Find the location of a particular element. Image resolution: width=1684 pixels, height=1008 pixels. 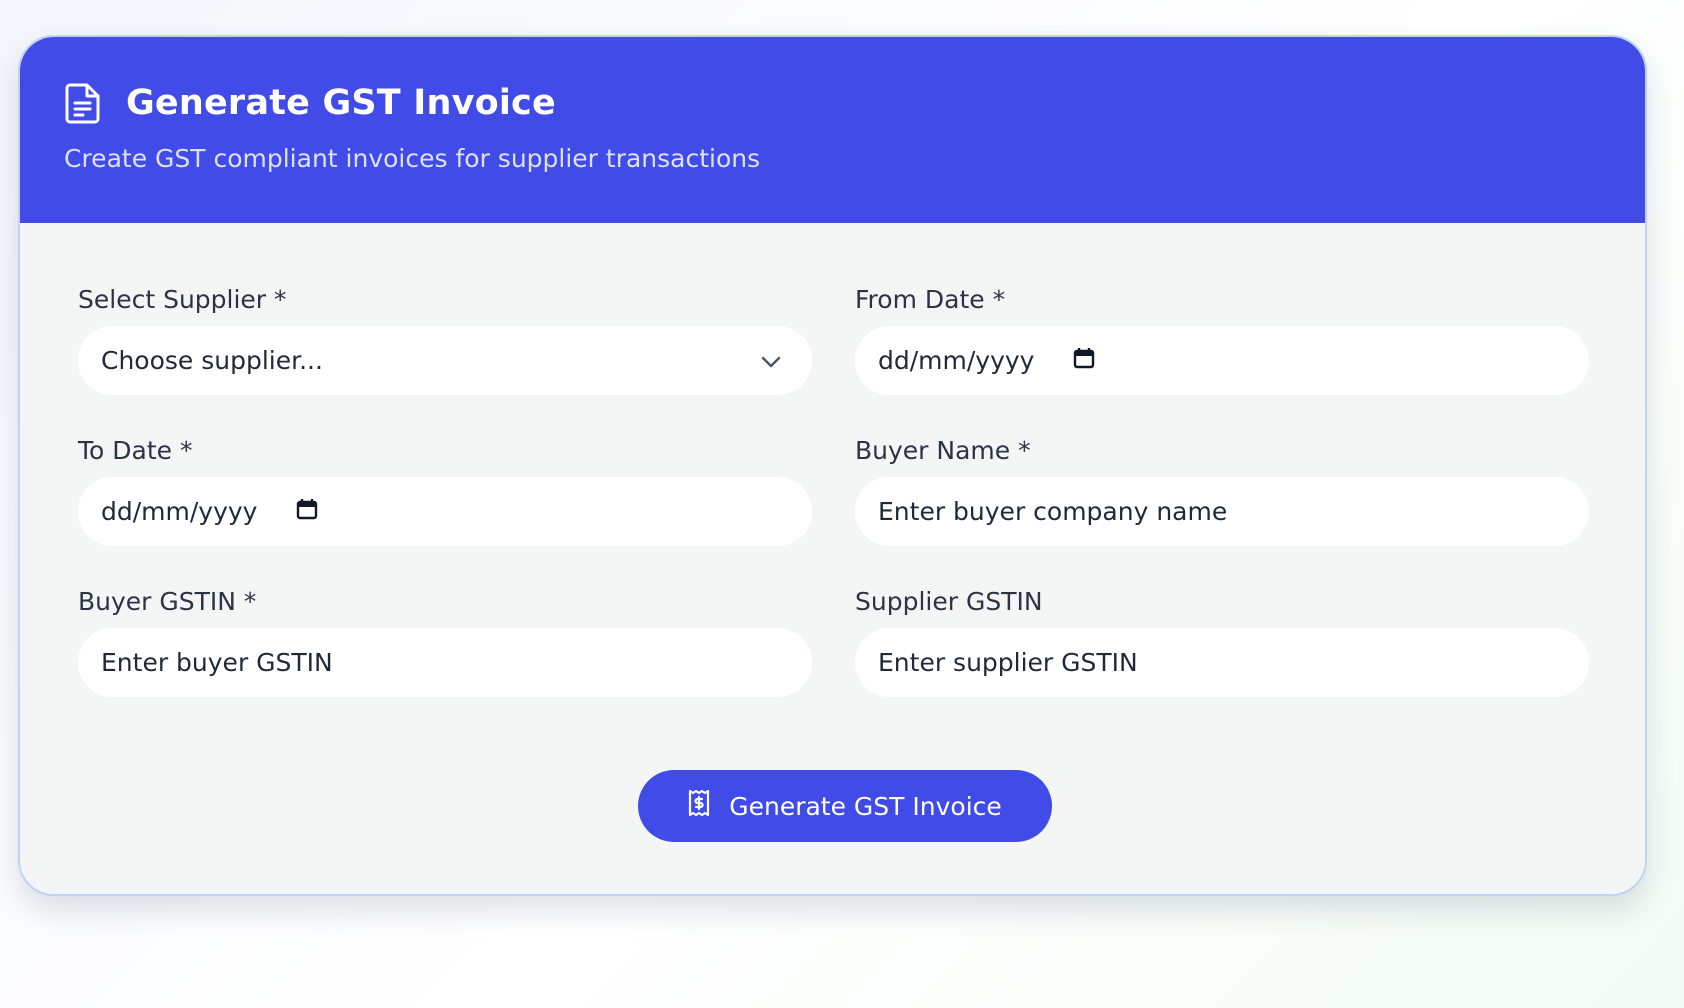

to-date-value: dd/mm/yyyy is located at coordinates (179, 511).